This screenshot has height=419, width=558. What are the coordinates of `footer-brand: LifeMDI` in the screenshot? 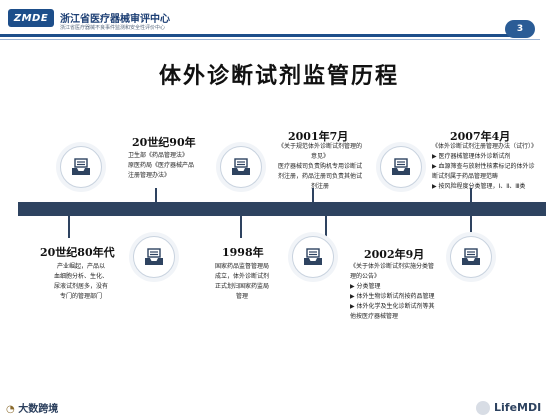 It's located at (518, 407).